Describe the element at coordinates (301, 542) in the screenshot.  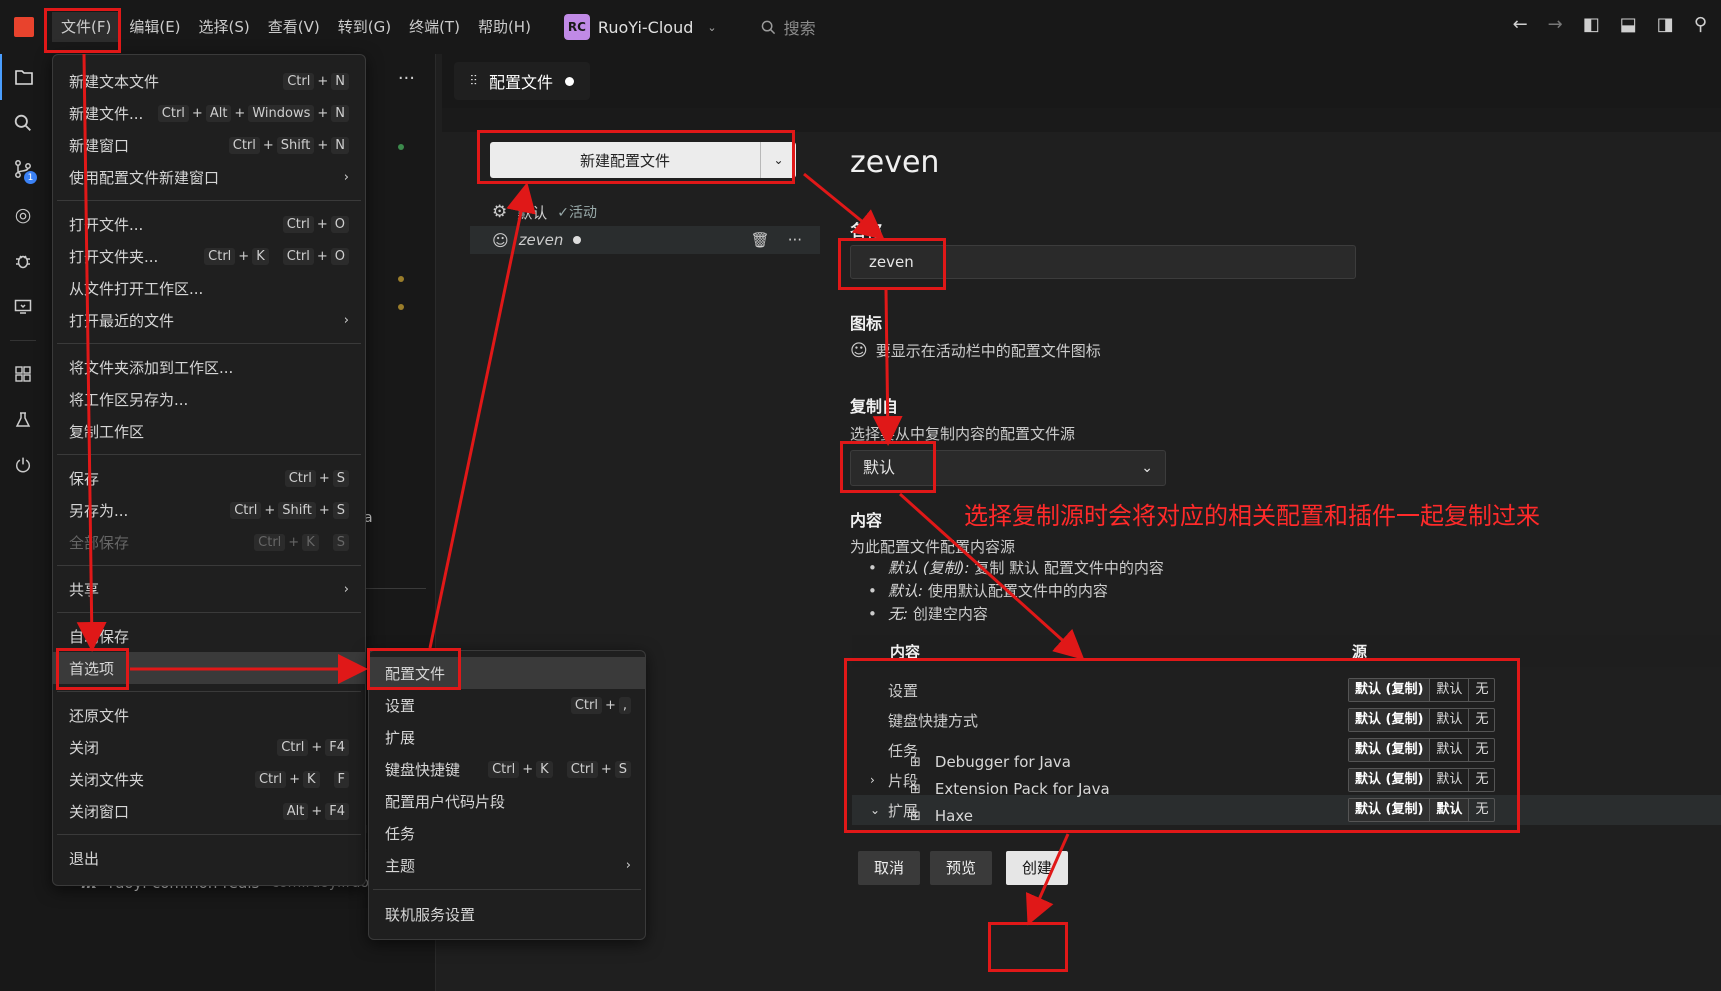
I see `shortcut: Ctrl + K S` at that location.